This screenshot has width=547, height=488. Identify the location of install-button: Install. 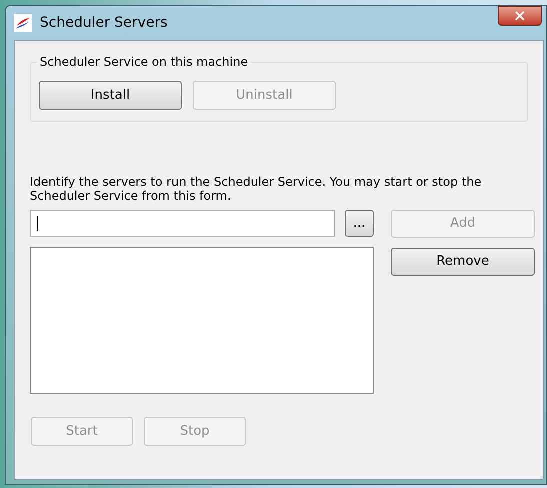
(110, 95).